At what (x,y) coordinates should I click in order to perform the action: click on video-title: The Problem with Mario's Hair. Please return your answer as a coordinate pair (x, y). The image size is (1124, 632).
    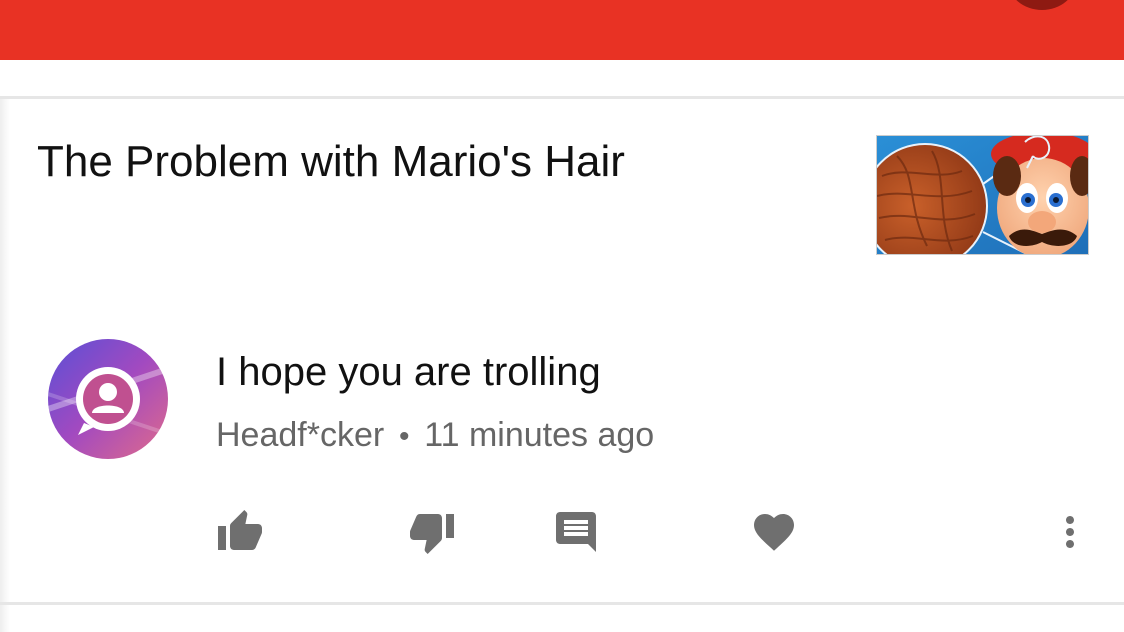
    Looking at the image, I should click on (331, 162).